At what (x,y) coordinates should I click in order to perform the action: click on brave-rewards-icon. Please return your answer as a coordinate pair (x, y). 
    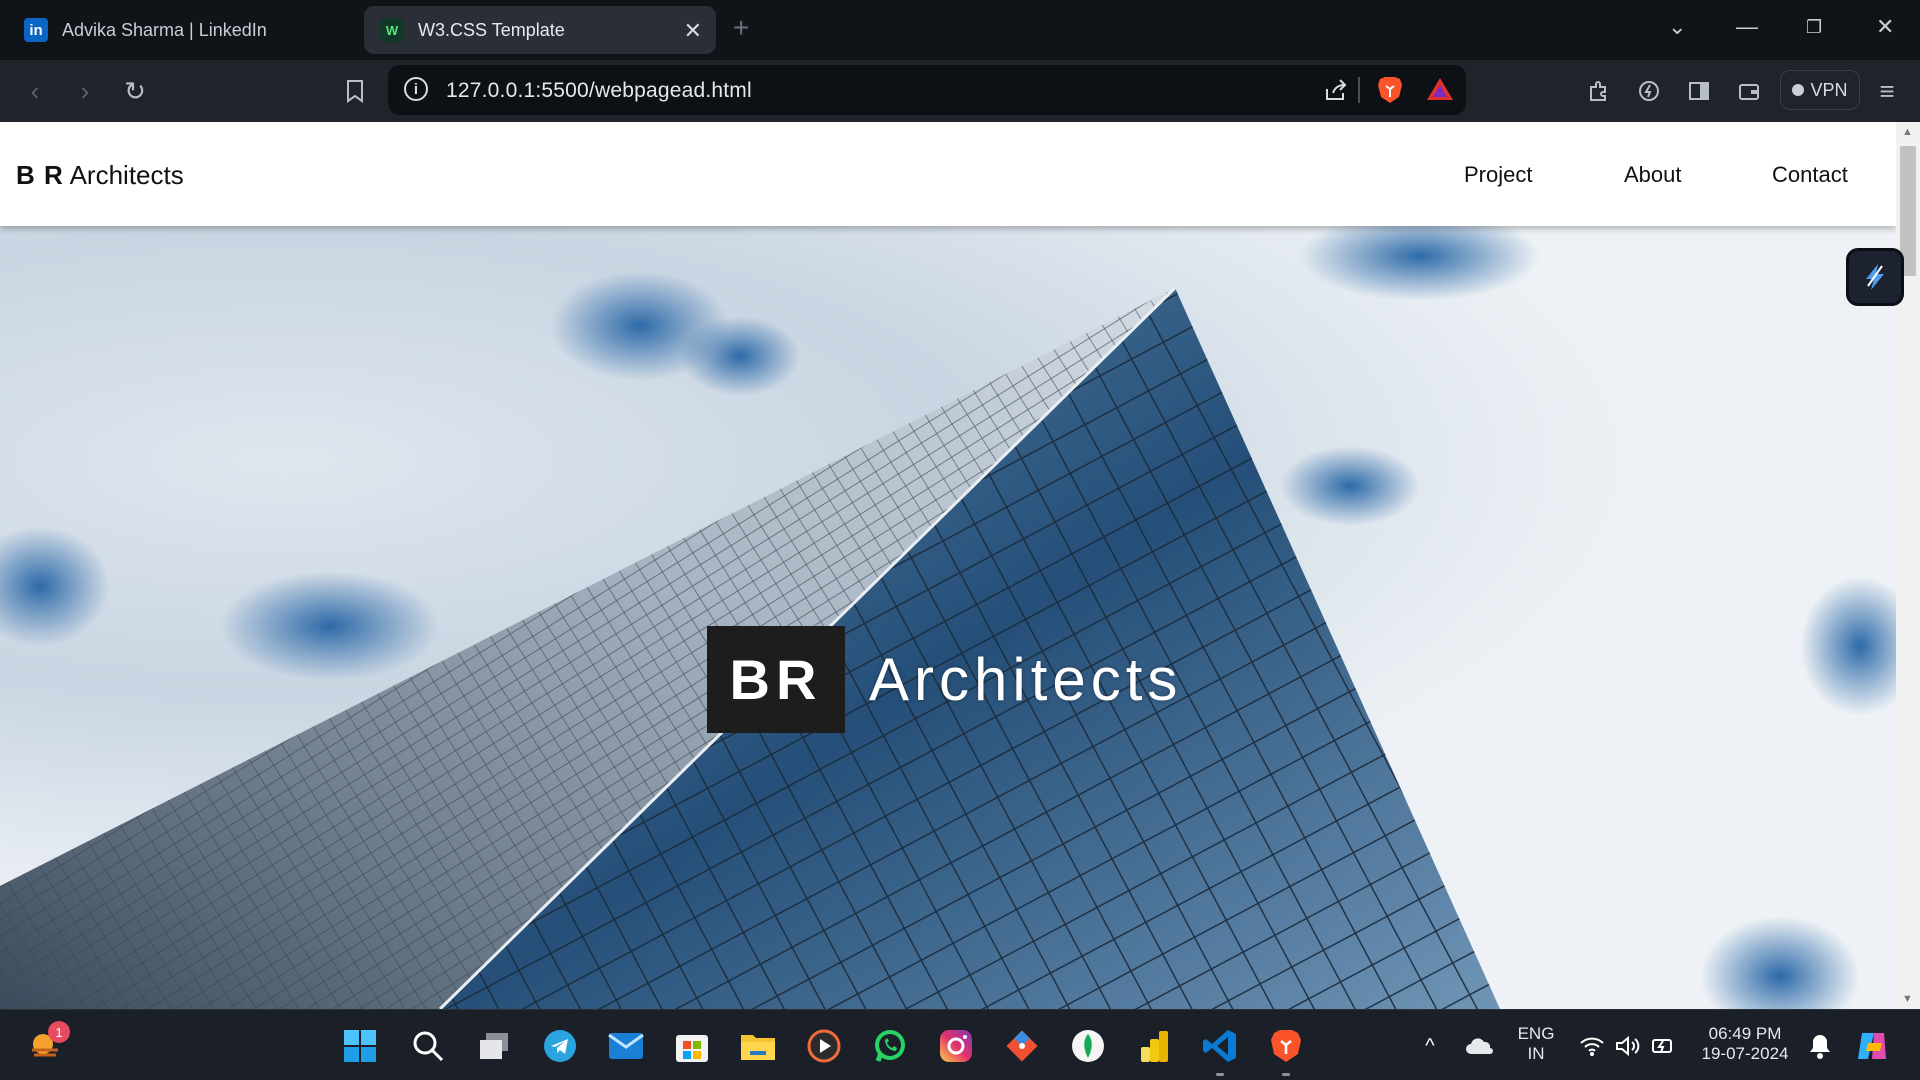
    Looking at the image, I should click on (1440, 91).